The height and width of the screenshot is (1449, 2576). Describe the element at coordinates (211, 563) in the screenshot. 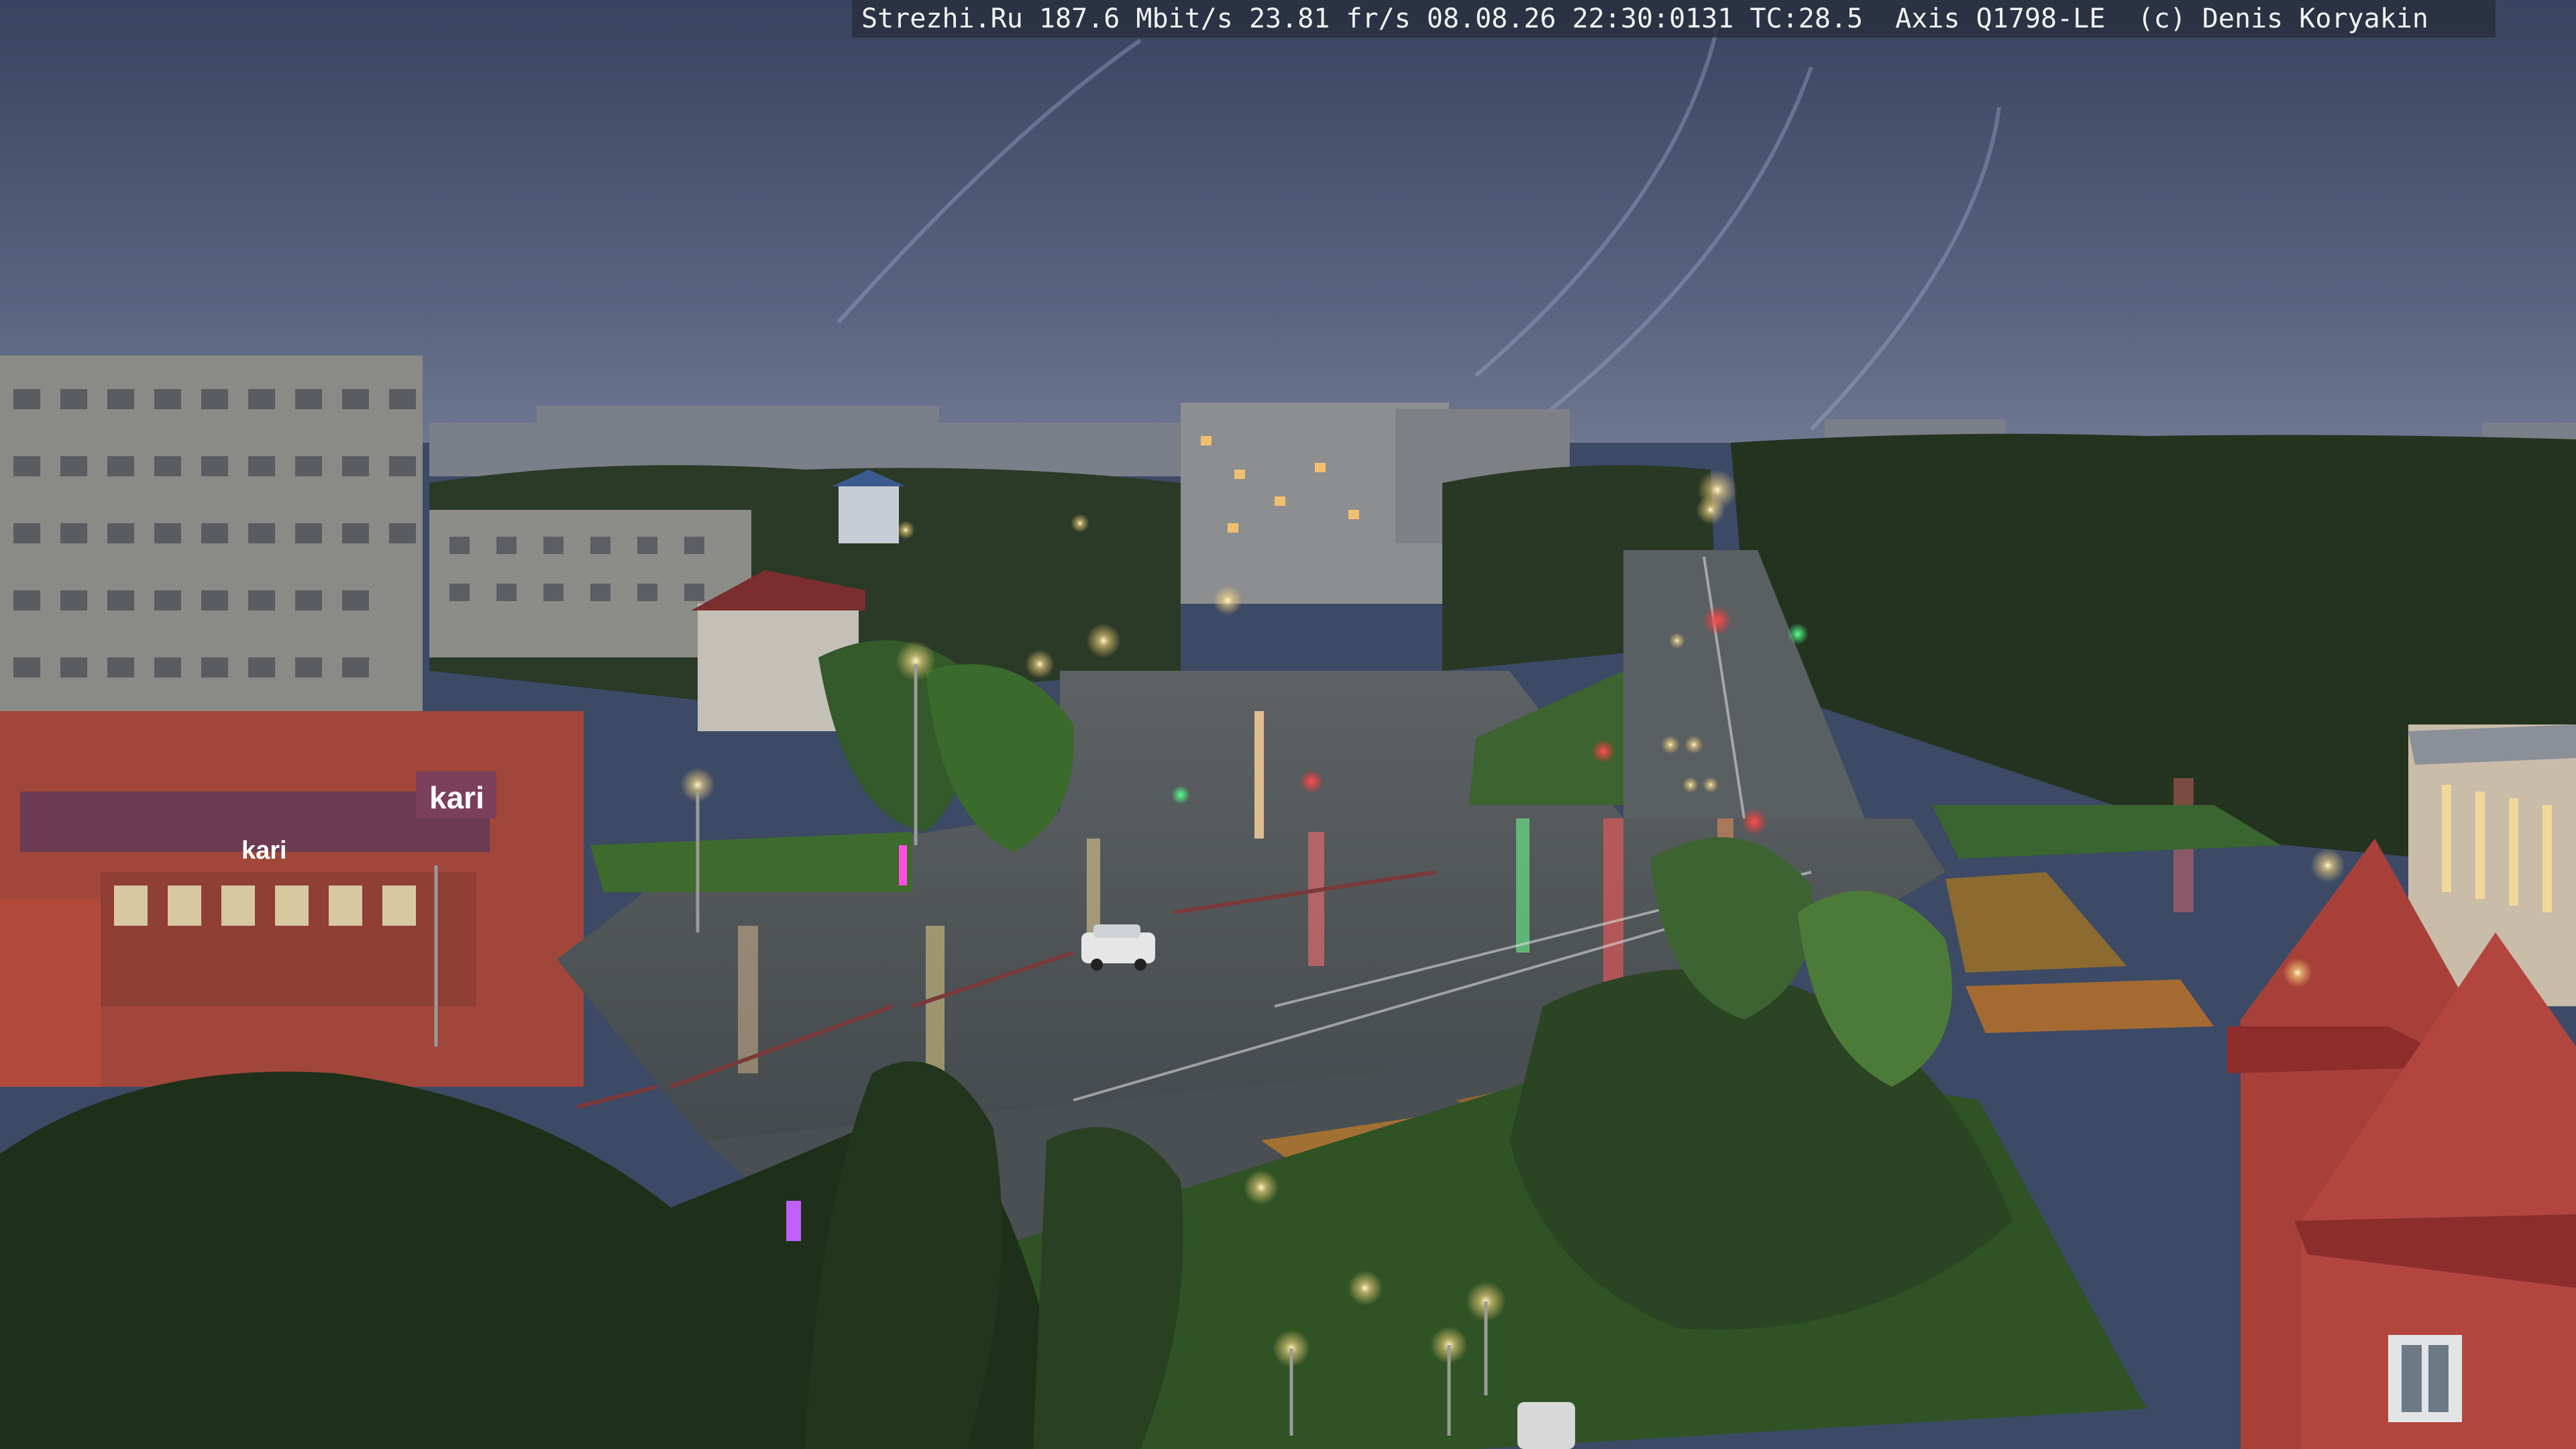

I see `left-apartment-building` at that location.